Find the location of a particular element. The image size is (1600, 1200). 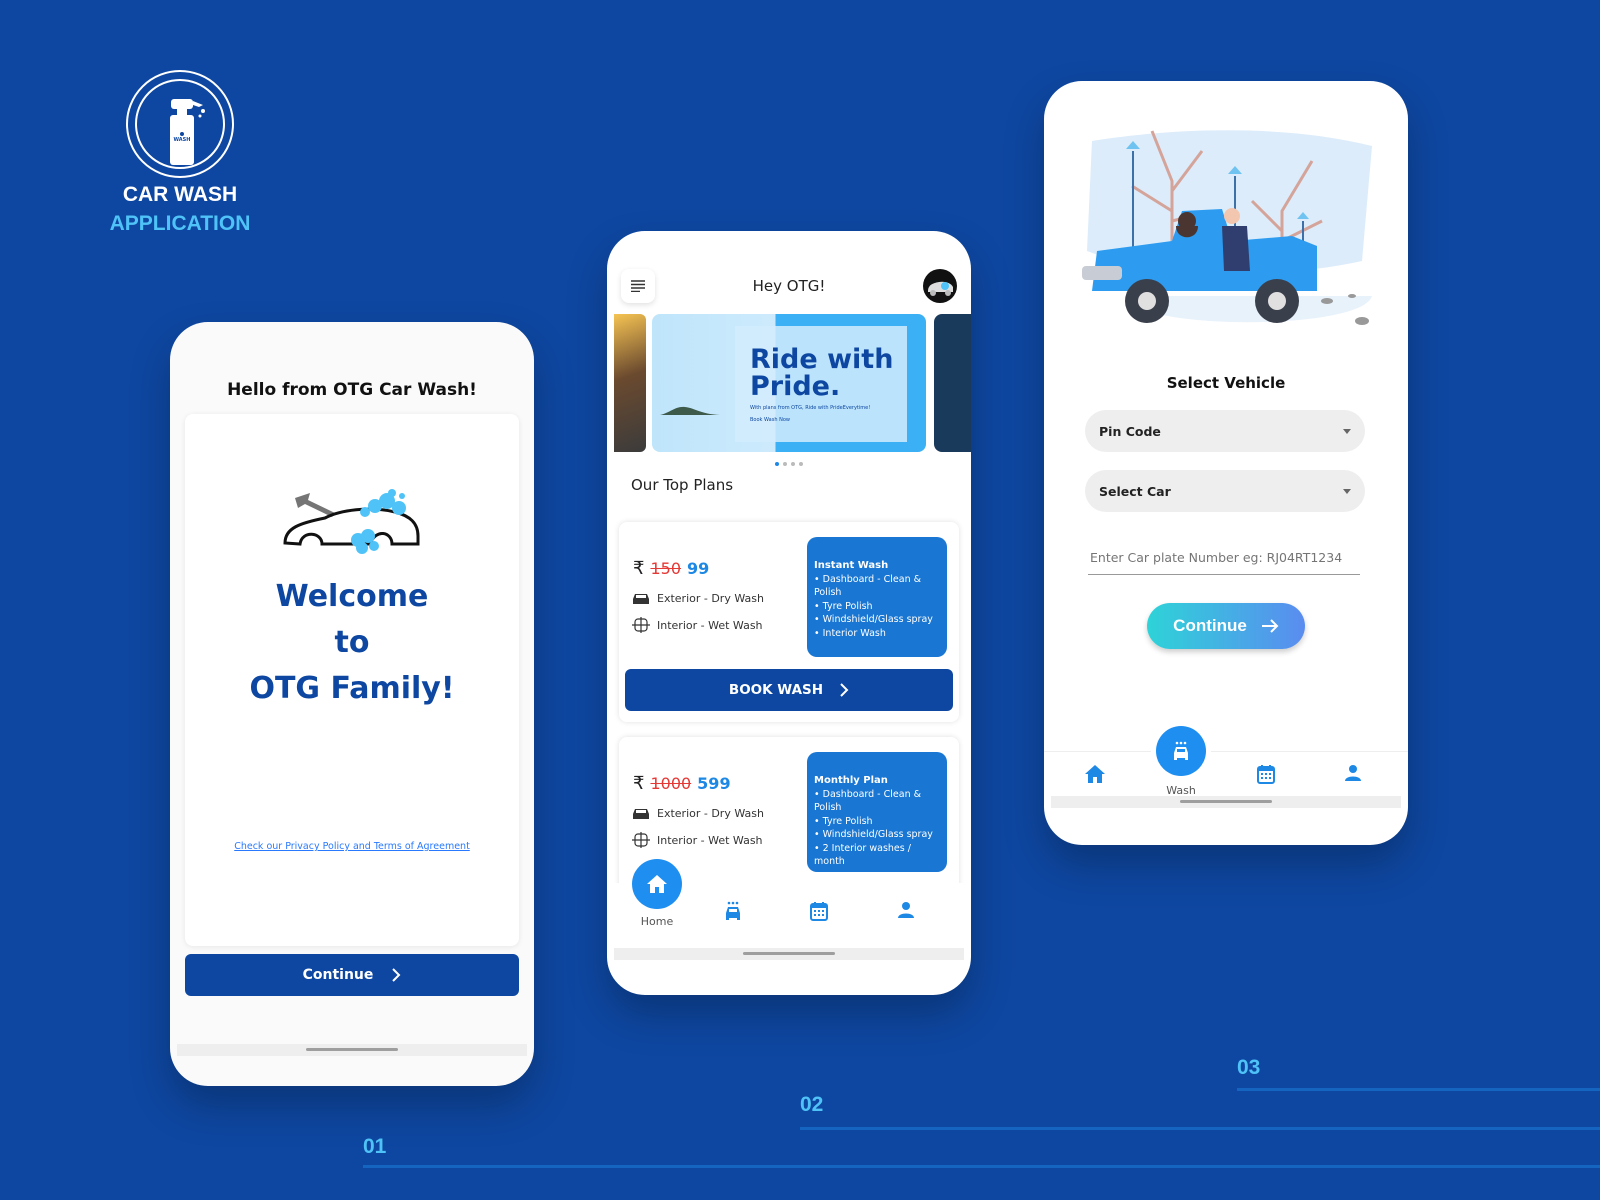

banner-headline-line-1: Ride with is located at coordinates (822, 359).